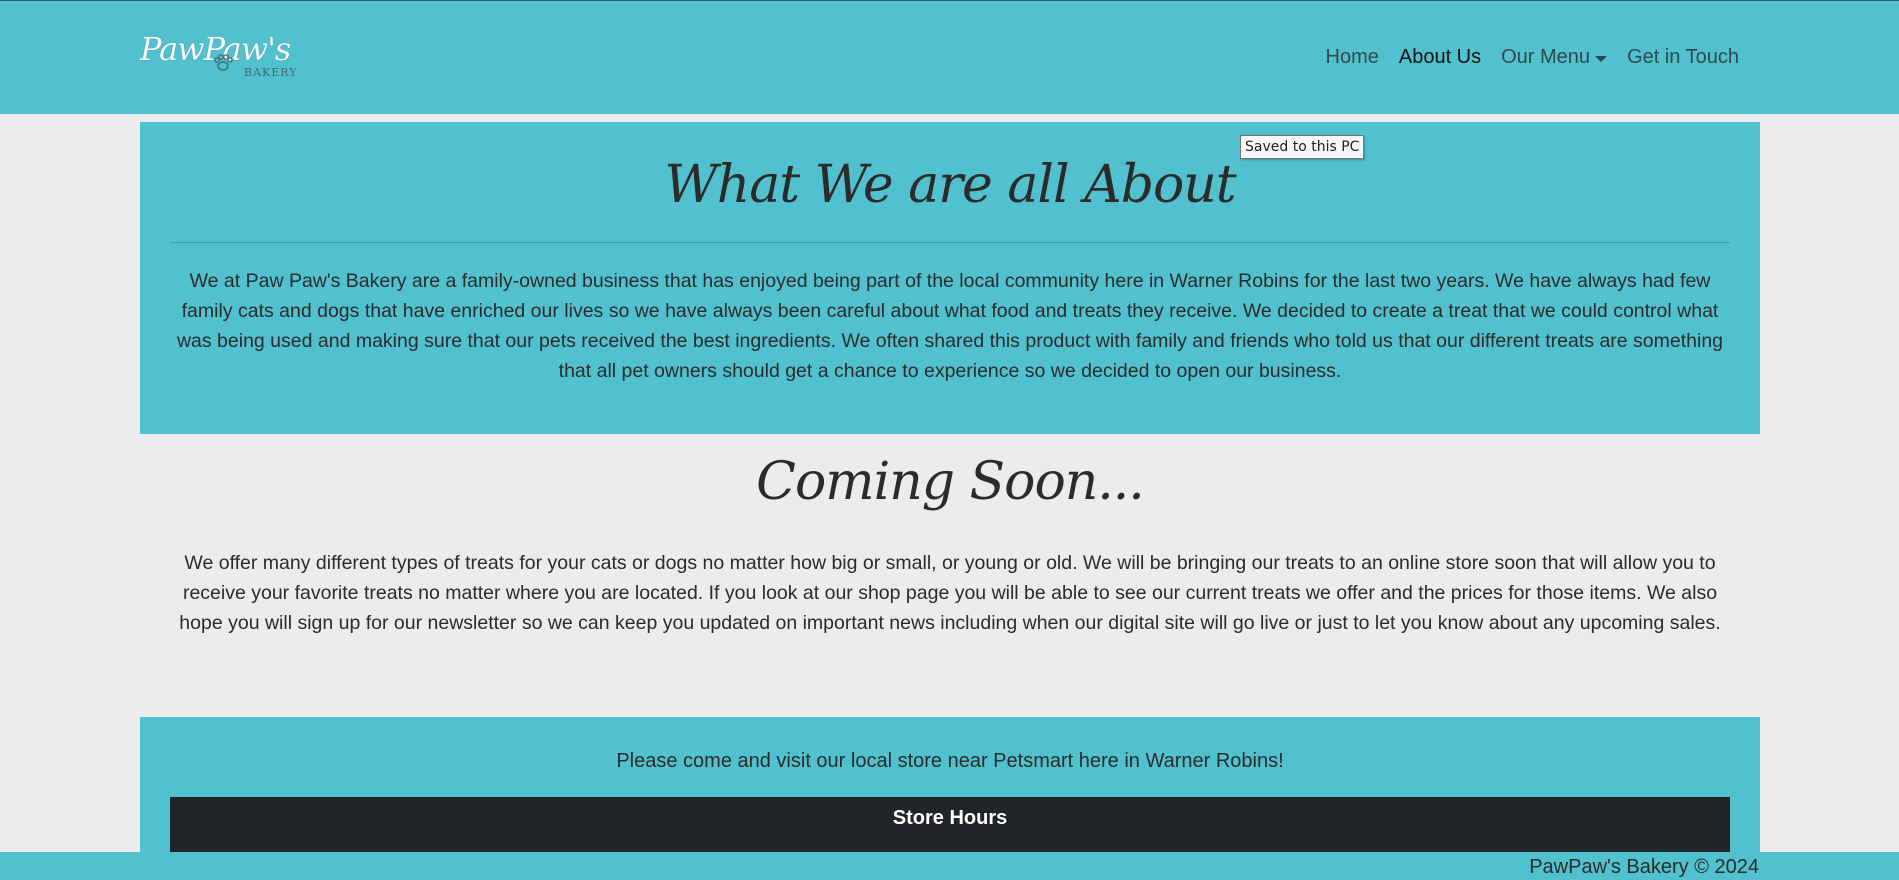 This screenshot has height=880, width=1899. I want to click on about-divider, so click(950, 242).